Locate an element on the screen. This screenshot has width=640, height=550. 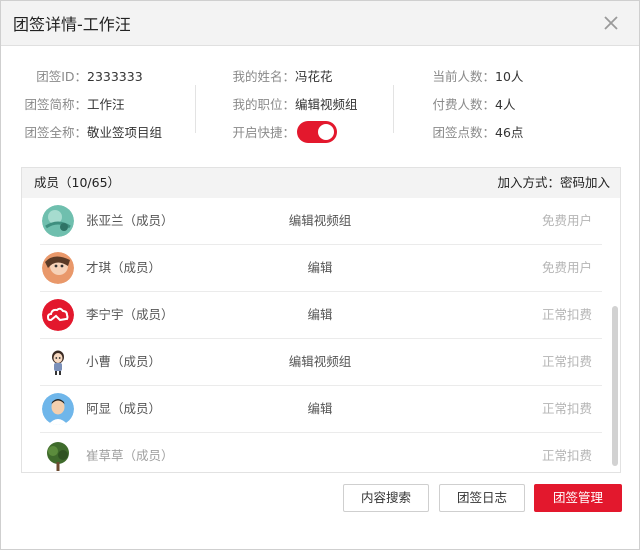
my-position-row: 我的职位：编辑视频组 is located at coordinates (279, 105).